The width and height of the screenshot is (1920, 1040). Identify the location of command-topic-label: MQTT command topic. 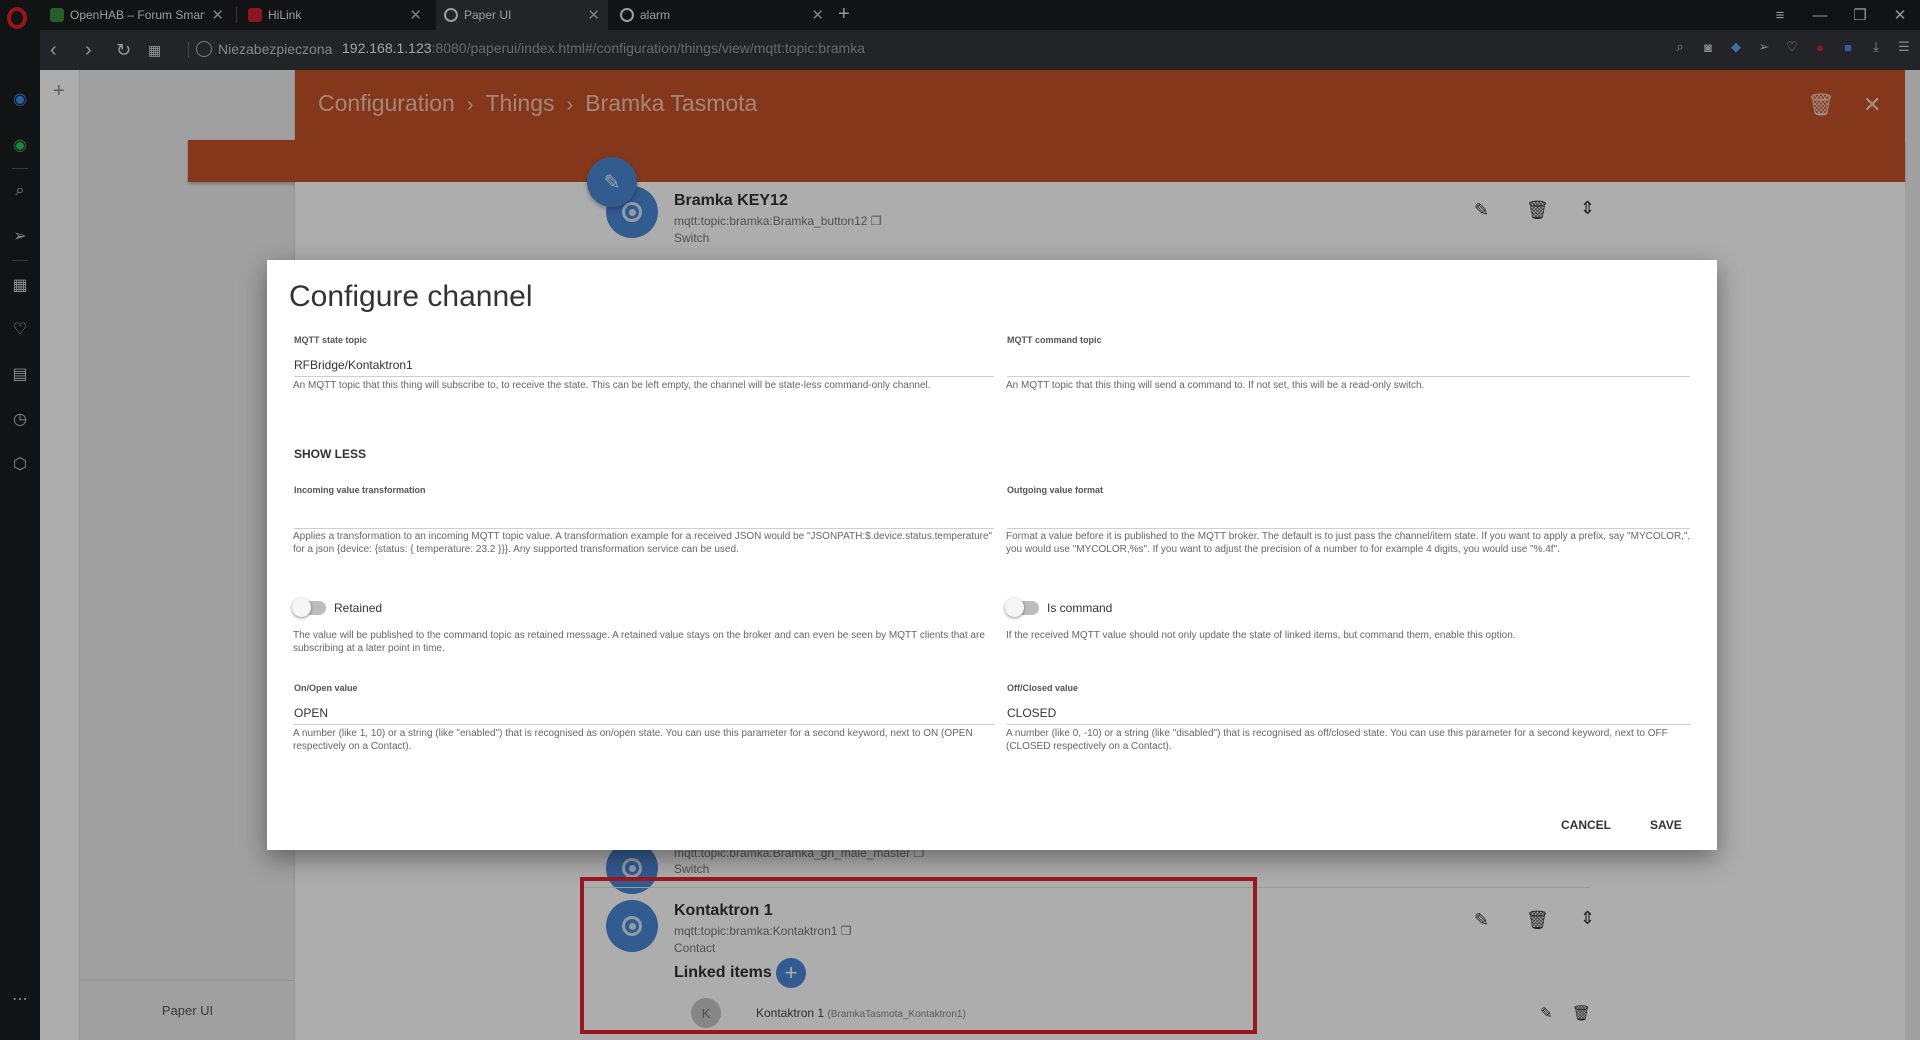
(1054, 340).